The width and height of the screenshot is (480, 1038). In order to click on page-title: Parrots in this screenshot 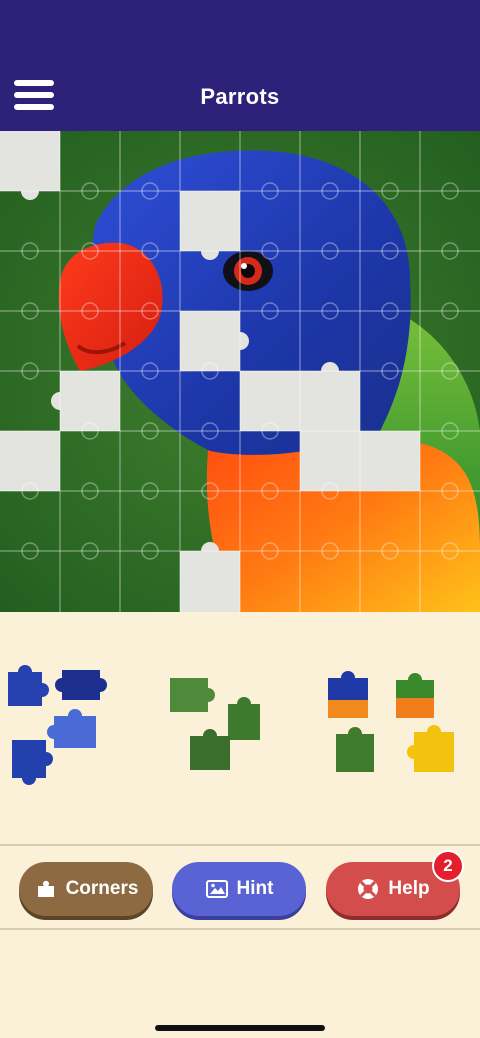, I will do `click(240, 96)`.